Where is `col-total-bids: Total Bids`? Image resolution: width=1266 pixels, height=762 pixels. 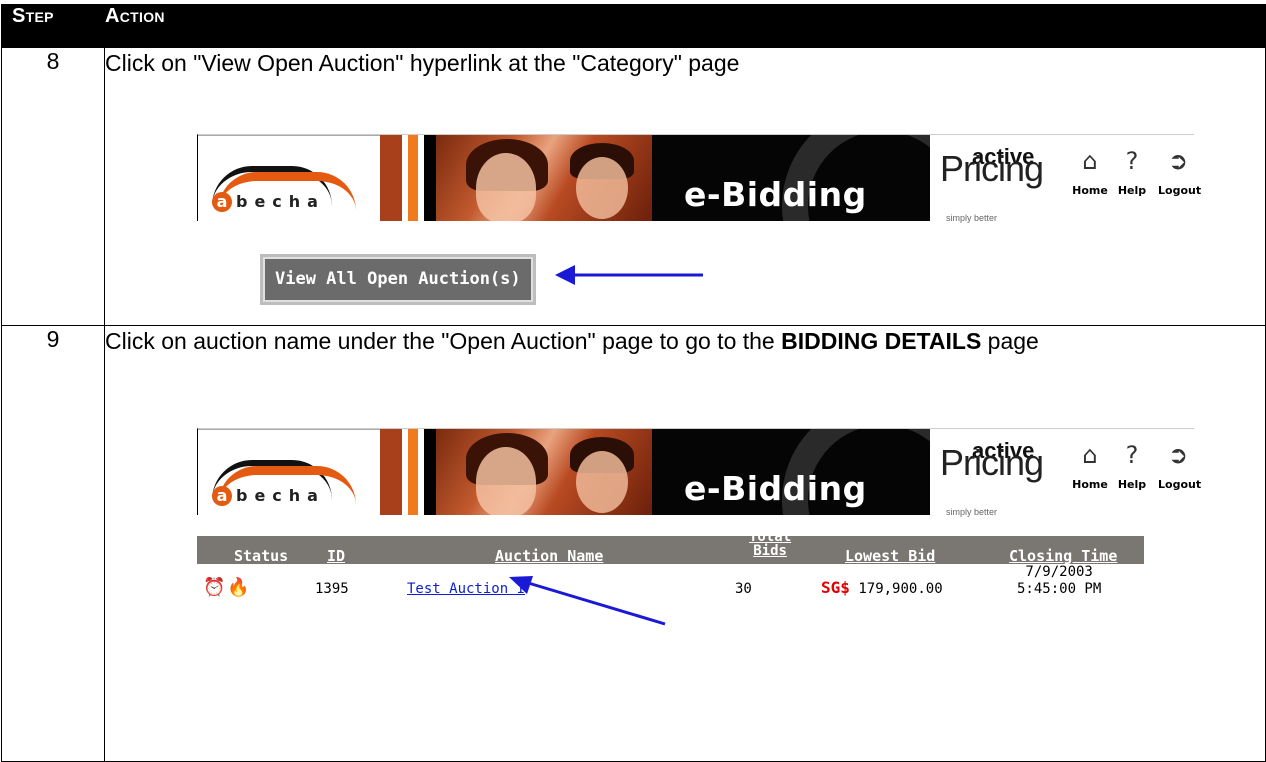 col-total-bids: Total Bids is located at coordinates (770, 544).